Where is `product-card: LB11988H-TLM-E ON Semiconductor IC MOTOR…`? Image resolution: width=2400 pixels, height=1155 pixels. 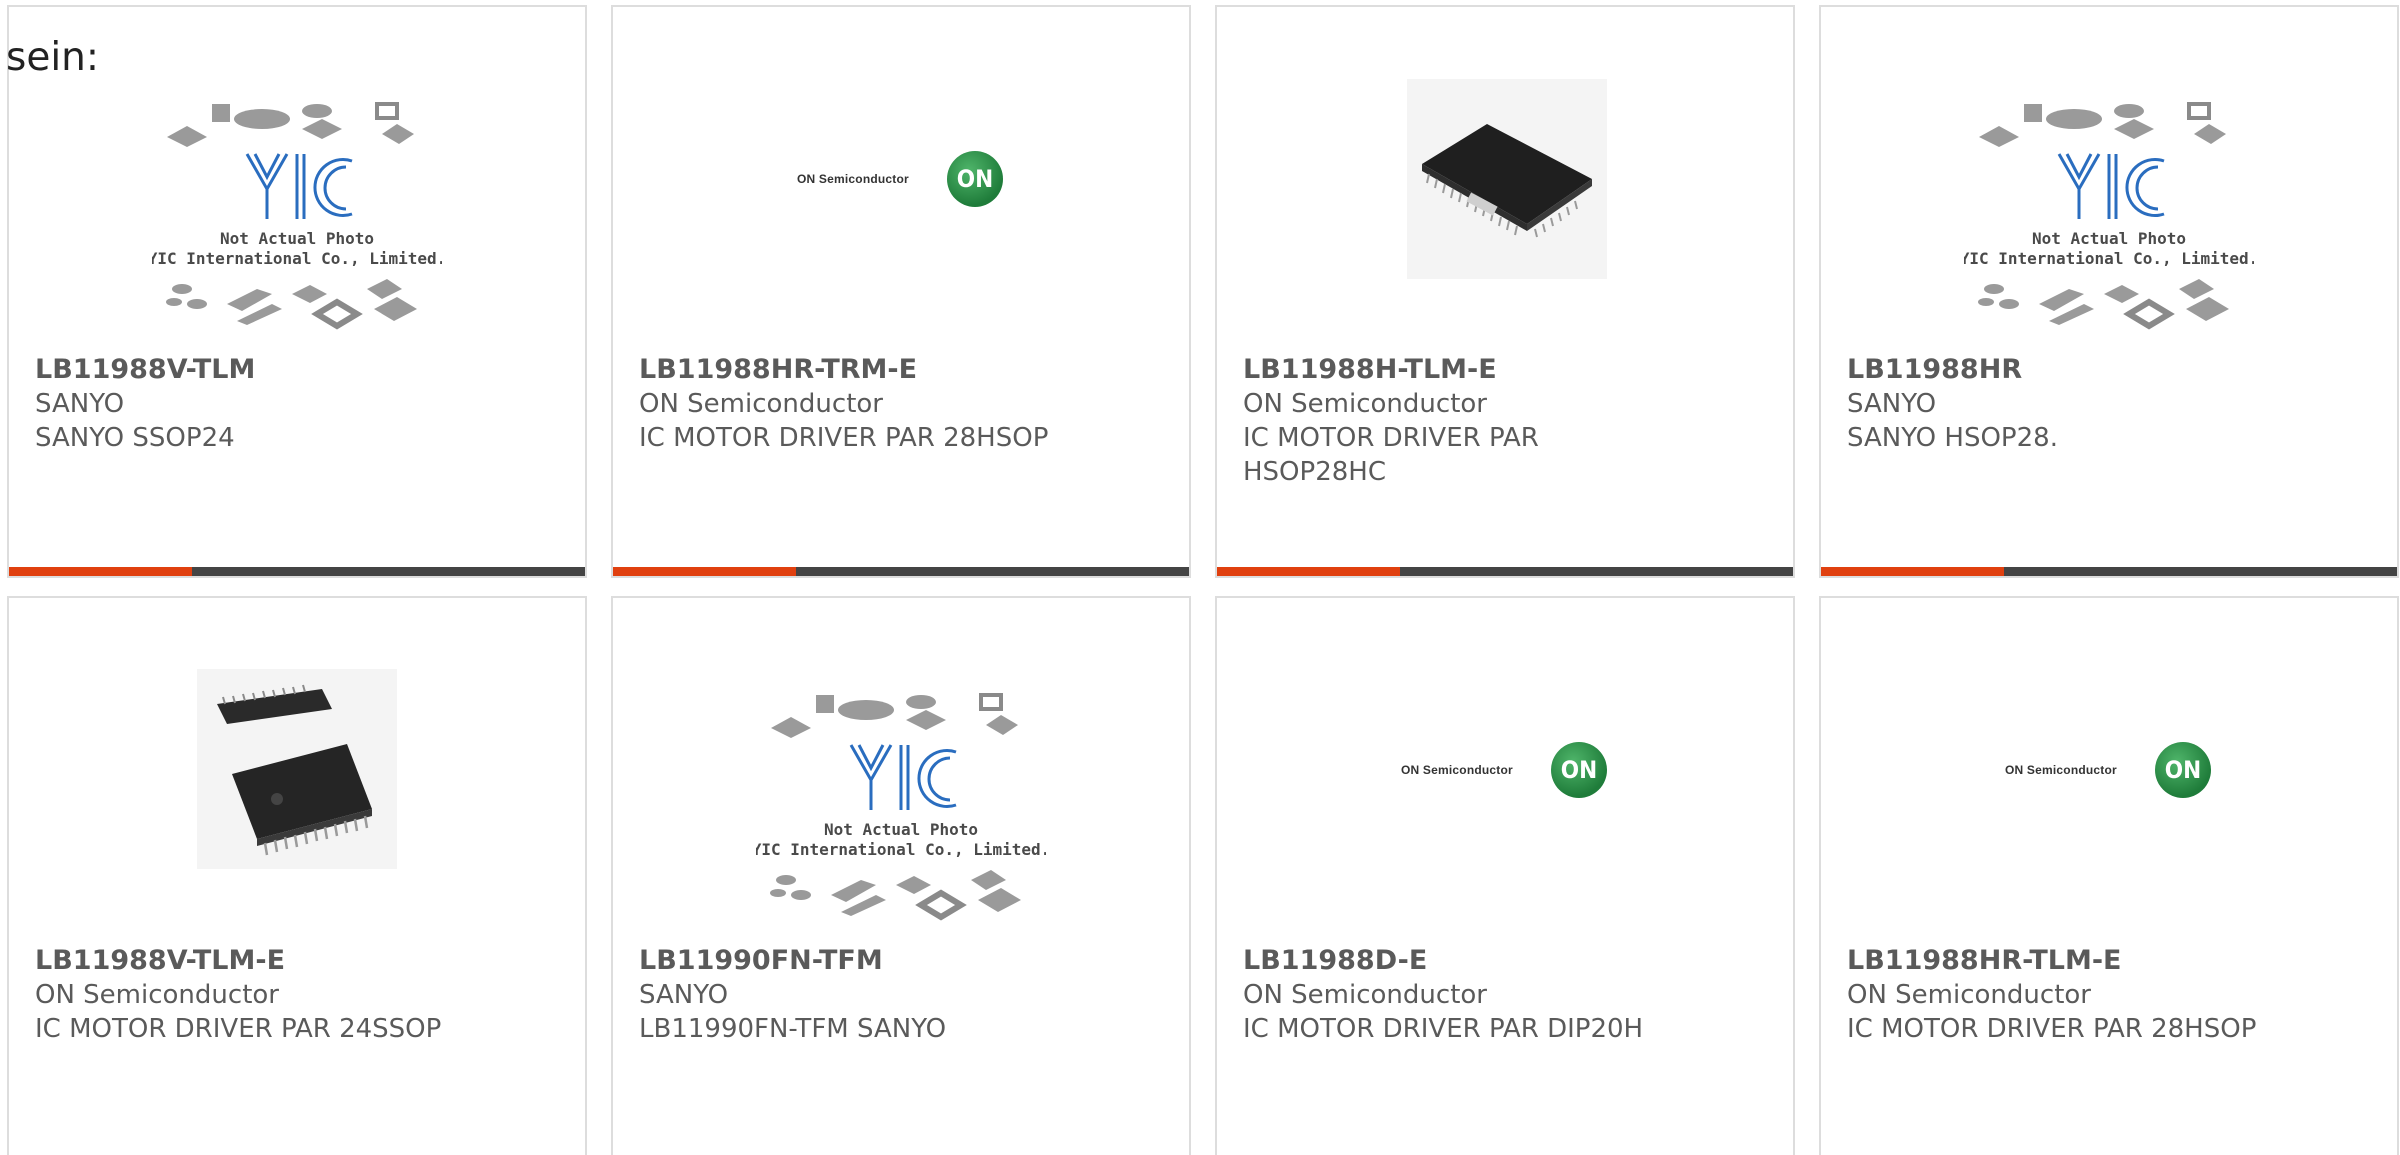 product-card: LB11988H-TLM-E ON Semiconductor IC MOTOR… is located at coordinates (1505, 291).